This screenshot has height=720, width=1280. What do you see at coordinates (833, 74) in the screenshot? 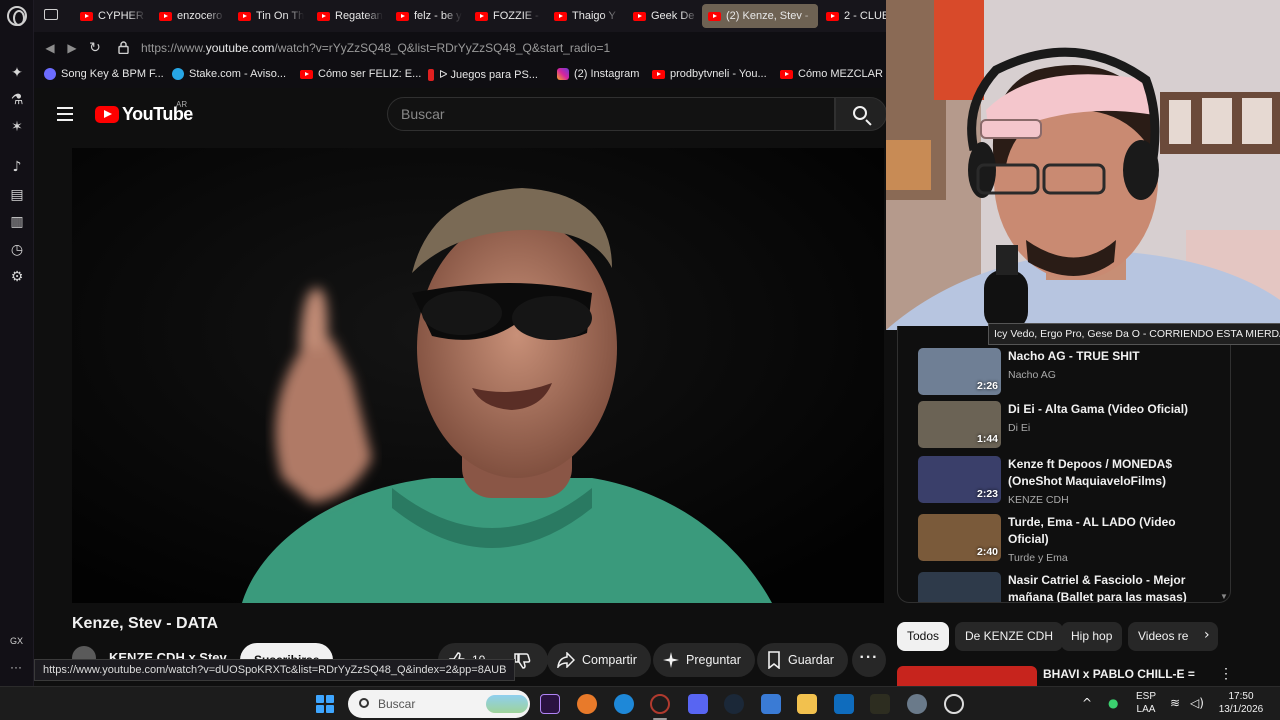
I see `bookmark-item: Cómo MEZCLAR V` at bounding box center [833, 74].